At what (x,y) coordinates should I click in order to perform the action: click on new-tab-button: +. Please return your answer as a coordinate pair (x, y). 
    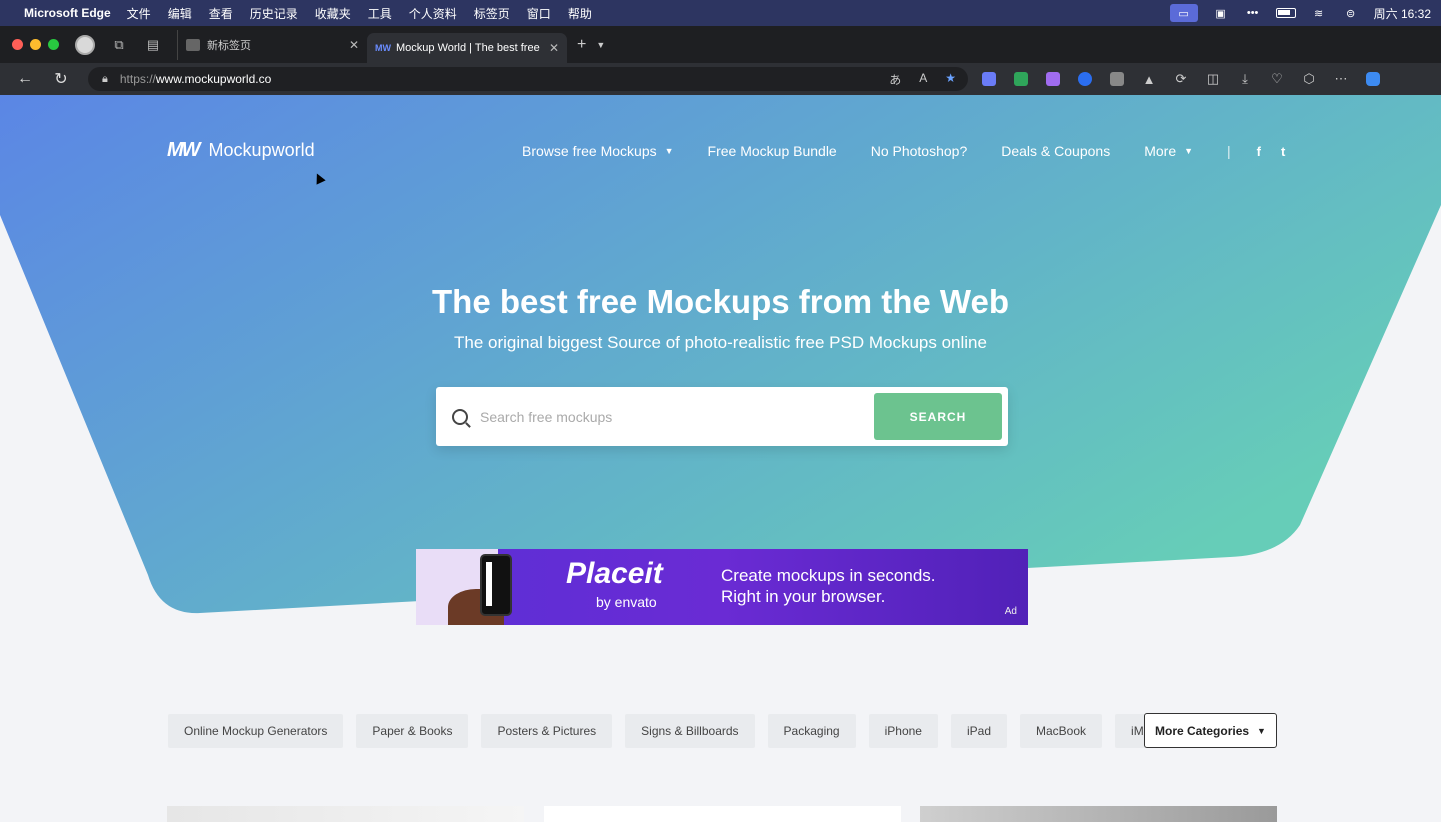
    Looking at the image, I should click on (581, 45).